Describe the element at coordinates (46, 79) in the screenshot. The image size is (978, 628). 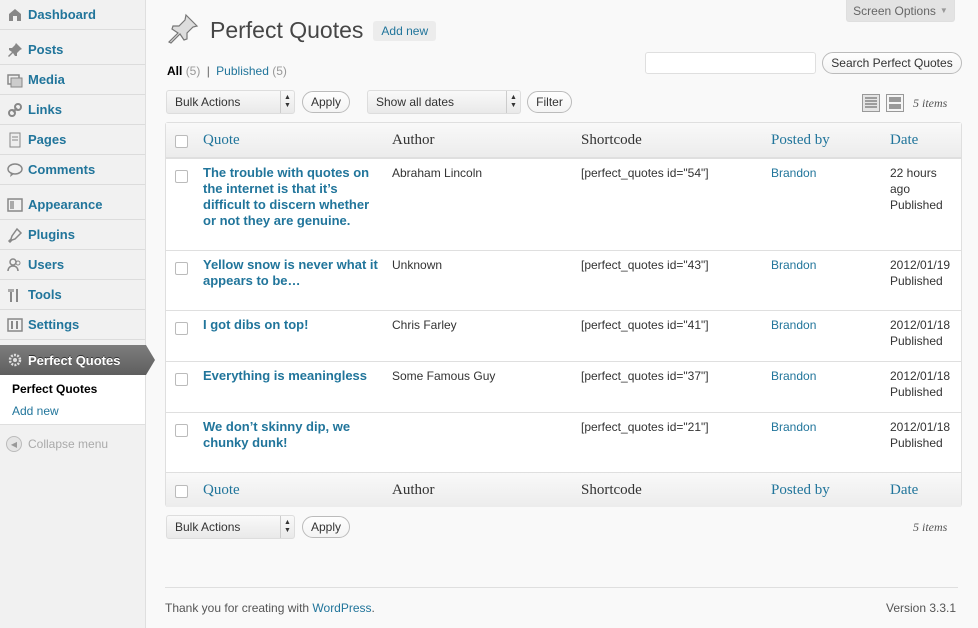
I see `sidebar-item-label: Media` at that location.